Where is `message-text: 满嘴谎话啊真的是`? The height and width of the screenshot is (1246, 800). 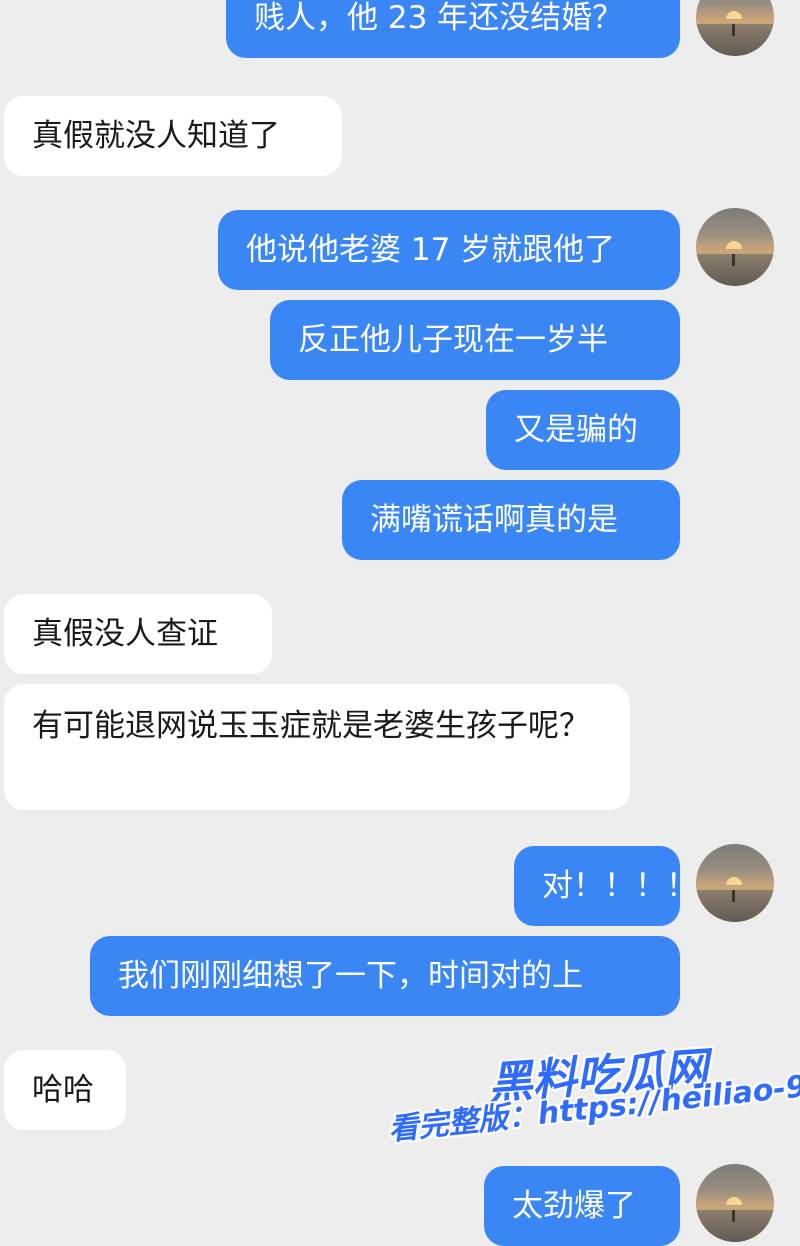
message-text: 满嘴谎话啊真的是 is located at coordinates (494, 520).